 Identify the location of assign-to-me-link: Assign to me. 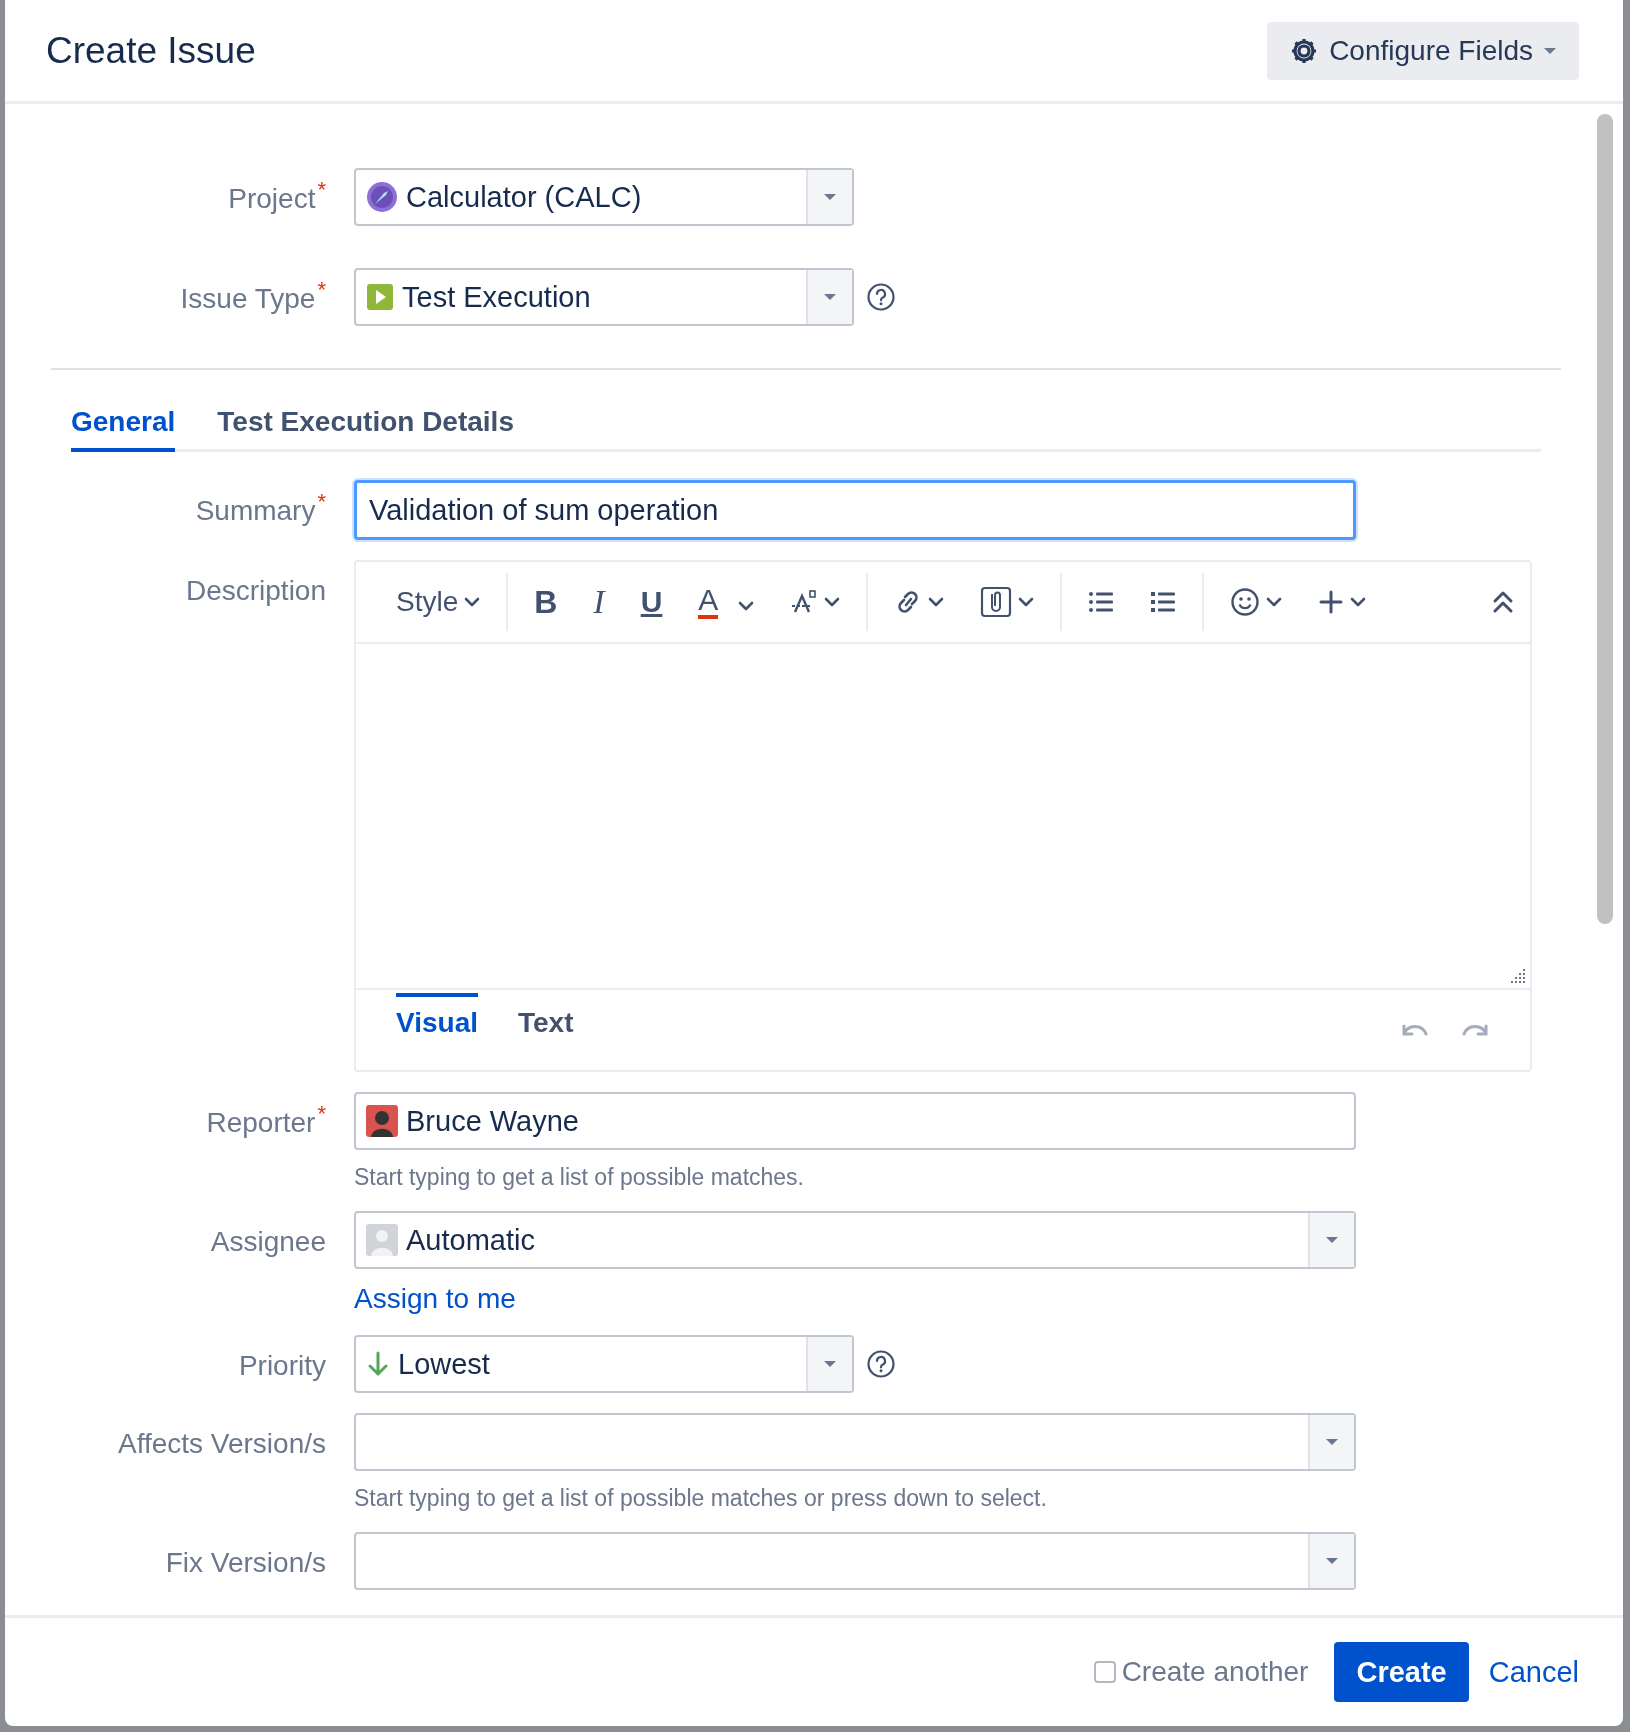
(435, 1299).